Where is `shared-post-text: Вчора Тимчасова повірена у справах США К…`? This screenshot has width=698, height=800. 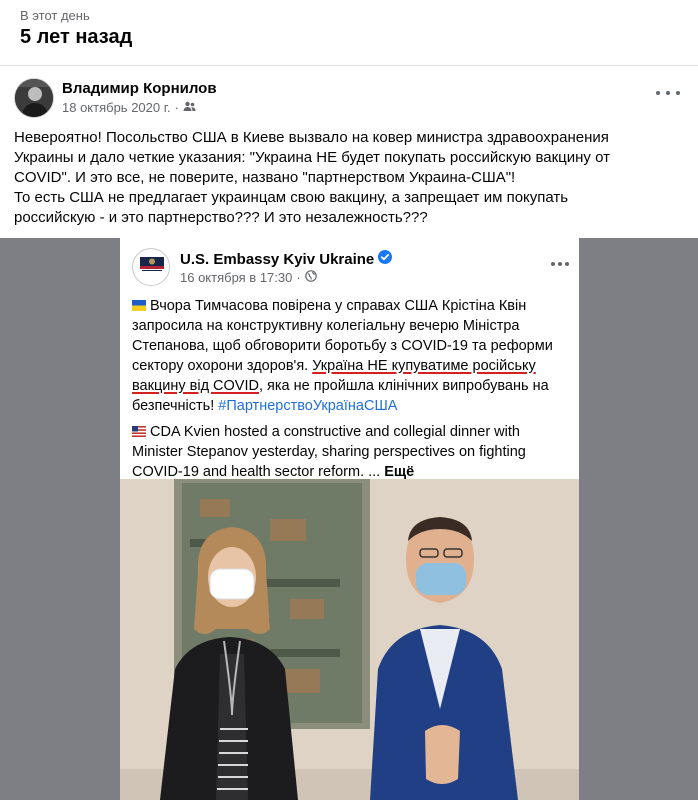 shared-post-text: Вчора Тимчасова повірена у справах США К… is located at coordinates (349, 389).